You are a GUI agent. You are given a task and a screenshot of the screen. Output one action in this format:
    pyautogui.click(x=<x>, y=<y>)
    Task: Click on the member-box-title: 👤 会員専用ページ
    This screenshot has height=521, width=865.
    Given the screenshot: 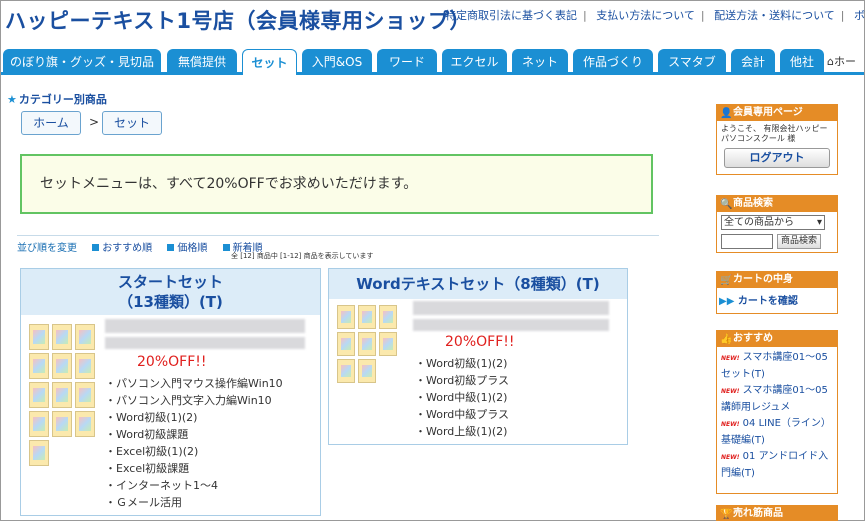 What is the action you would take?
    pyautogui.click(x=777, y=113)
    